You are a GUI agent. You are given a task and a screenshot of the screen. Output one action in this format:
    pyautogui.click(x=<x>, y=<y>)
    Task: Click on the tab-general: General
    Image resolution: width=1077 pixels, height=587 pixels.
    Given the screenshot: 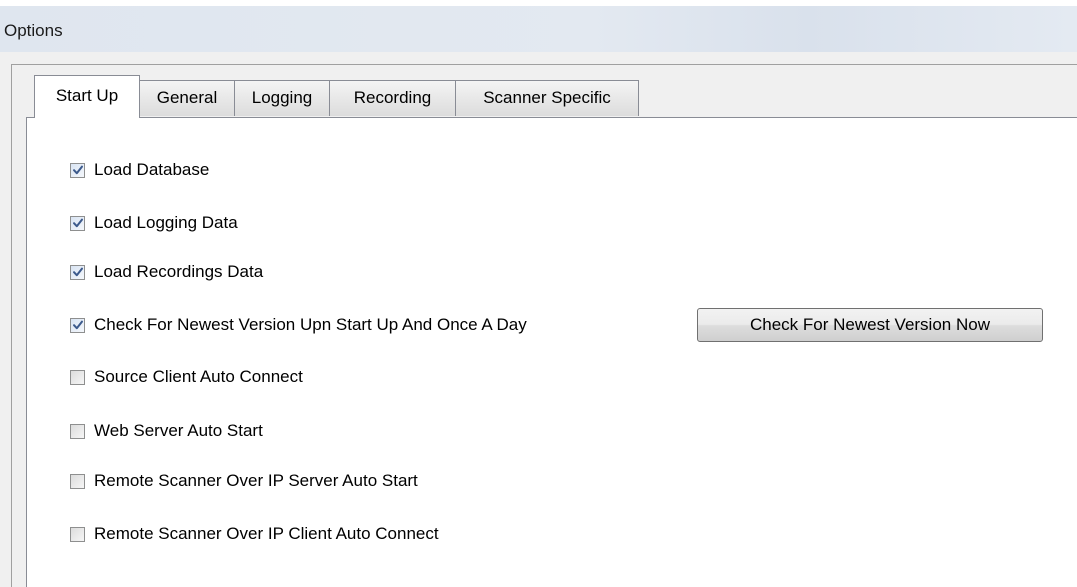 What is the action you would take?
    pyautogui.click(x=187, y=98)
    